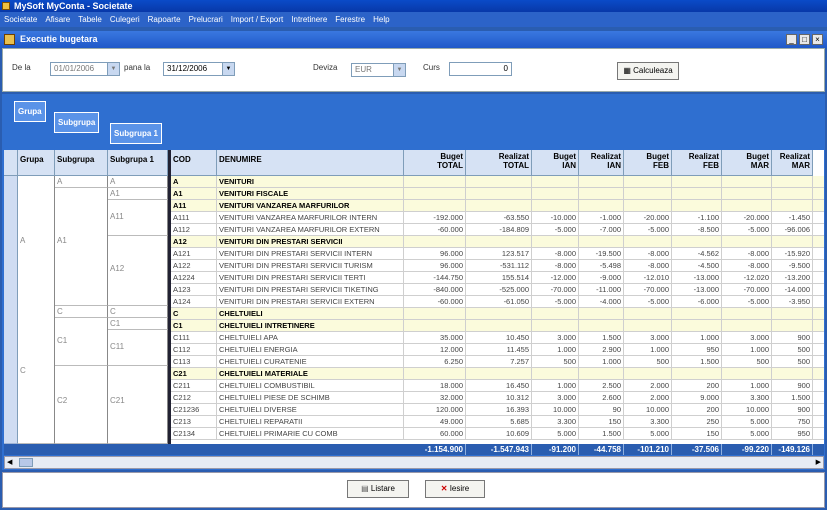 This screenshot has height=510, width=827. What do you see at coordinates (21, 67) in the screenshot?
I see `from-label: De la` at bounding box center [21, 67].